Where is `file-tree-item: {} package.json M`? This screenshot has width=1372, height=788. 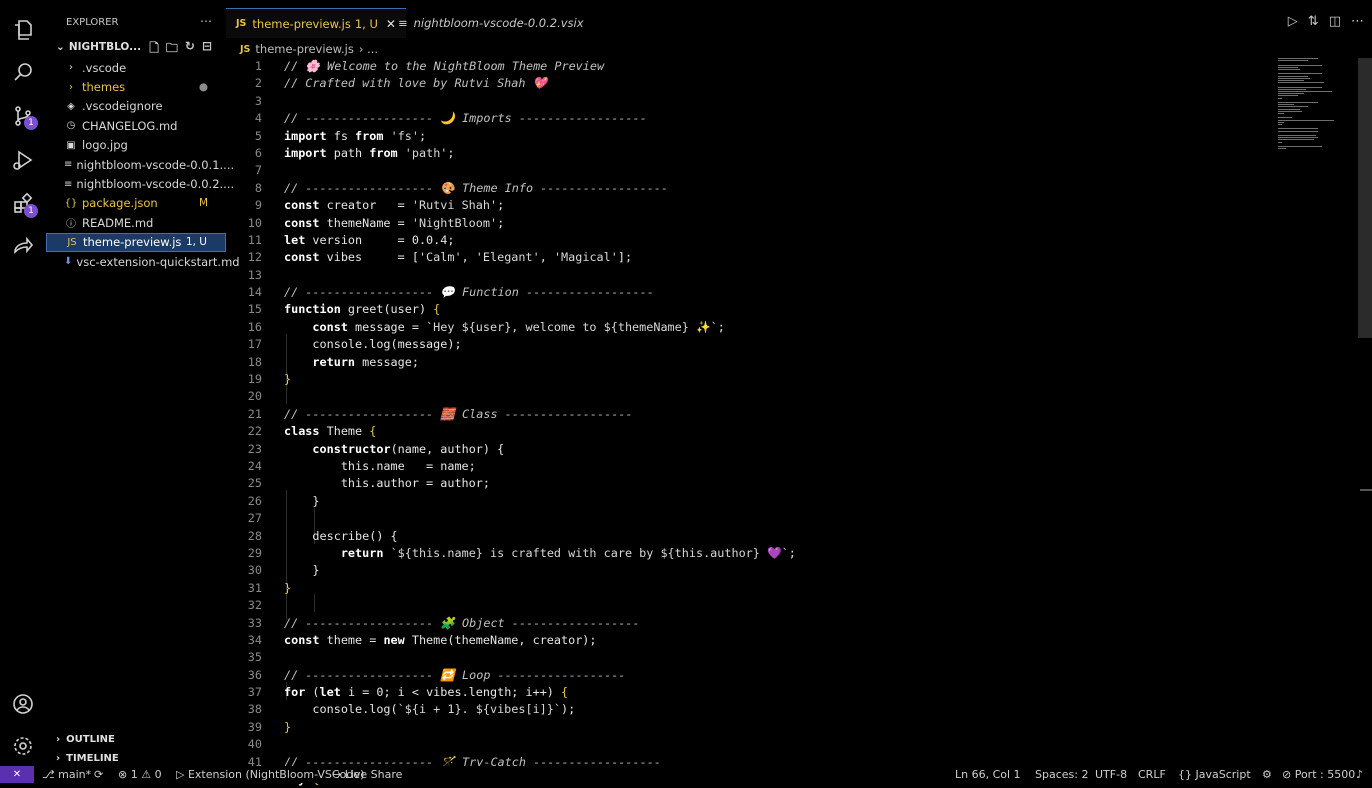
file-tree-item: {} package.json M is located at coordinates (136, 203).